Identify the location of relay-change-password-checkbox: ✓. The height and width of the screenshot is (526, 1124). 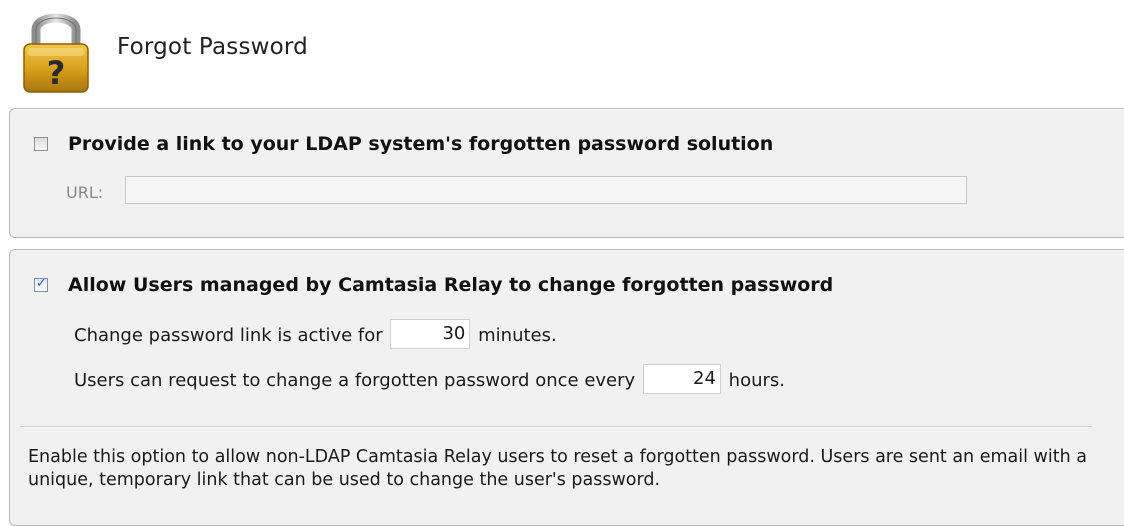
(41, 284).